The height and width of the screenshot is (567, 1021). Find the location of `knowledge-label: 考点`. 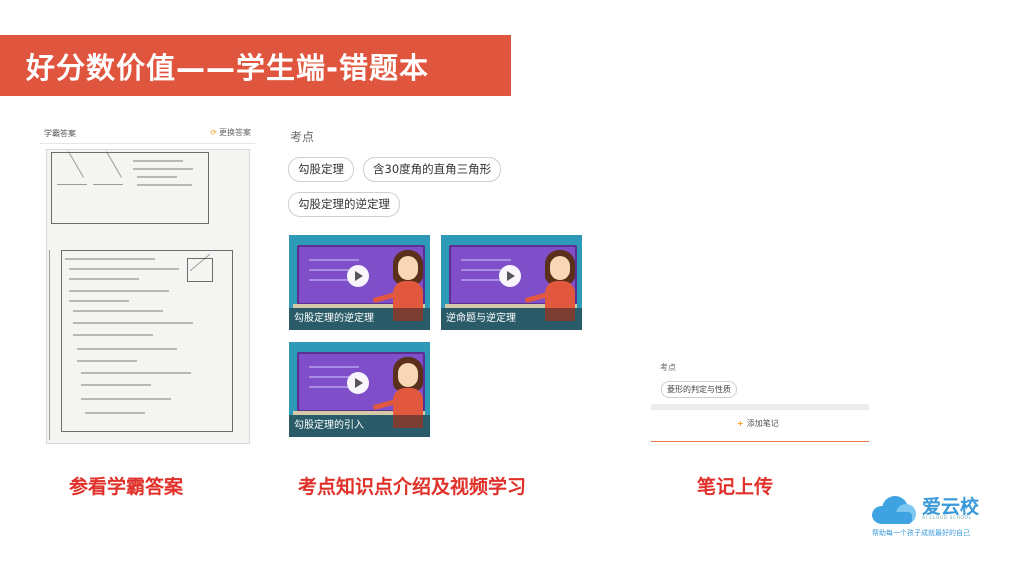

knowledge-label: 考点 is located at coordinates (302, 137).